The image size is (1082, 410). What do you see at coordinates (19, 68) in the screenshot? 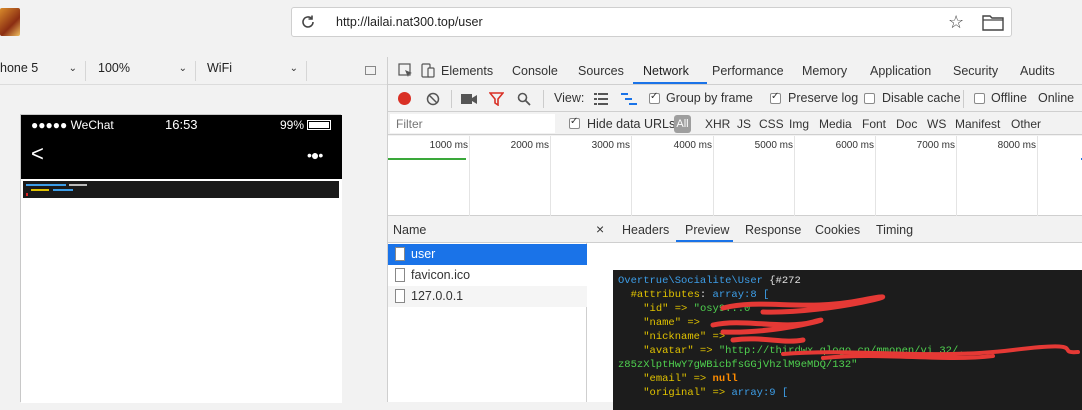
I see `device-select-label: hone 5` at bounding box center [19, 68].